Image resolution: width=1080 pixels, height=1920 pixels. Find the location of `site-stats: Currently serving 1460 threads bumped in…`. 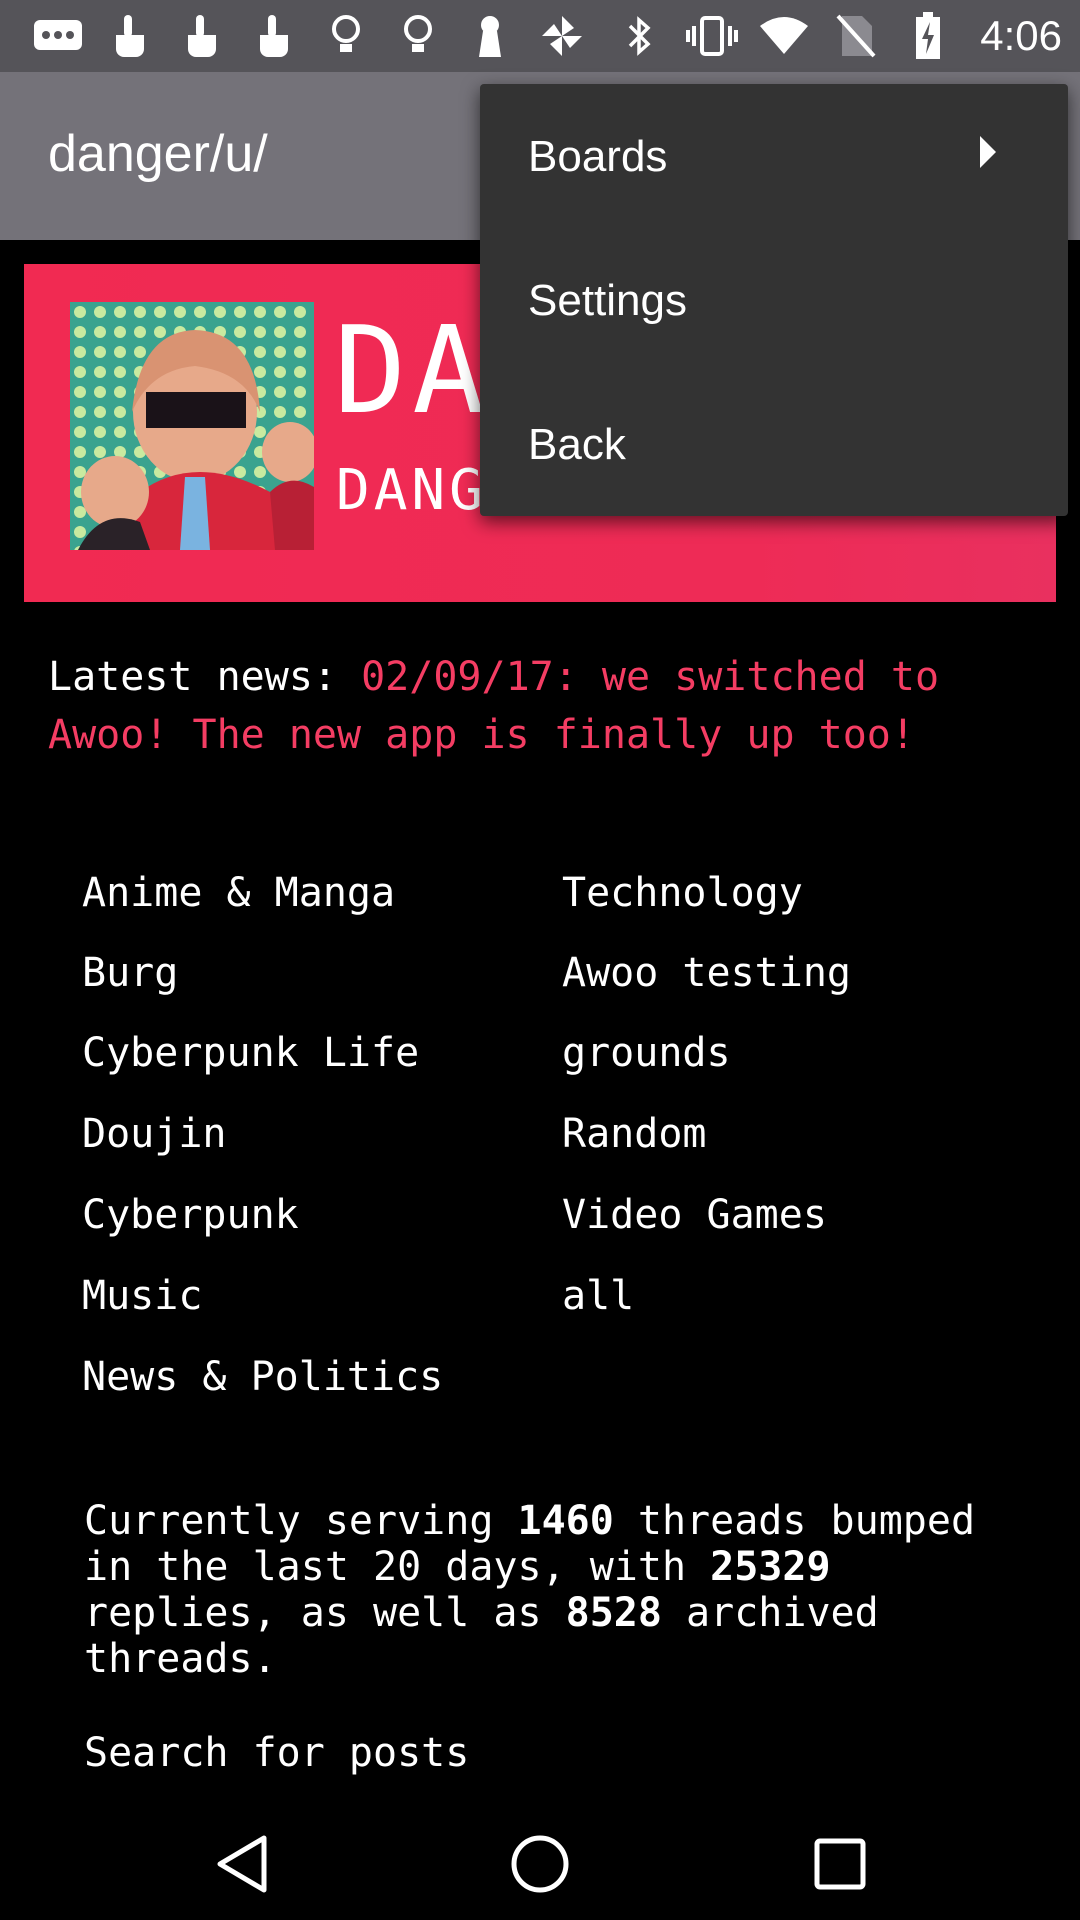

site-stats: Currently serving 1460 threads bumped in… is located at coordinates (554, 1590).